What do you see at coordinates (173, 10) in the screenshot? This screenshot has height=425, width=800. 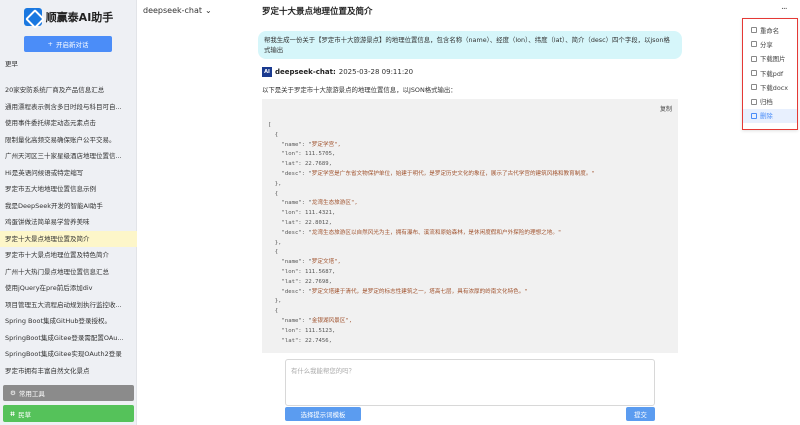 I see `model-name: deepseek-chat` at bounding box center [173, 10].